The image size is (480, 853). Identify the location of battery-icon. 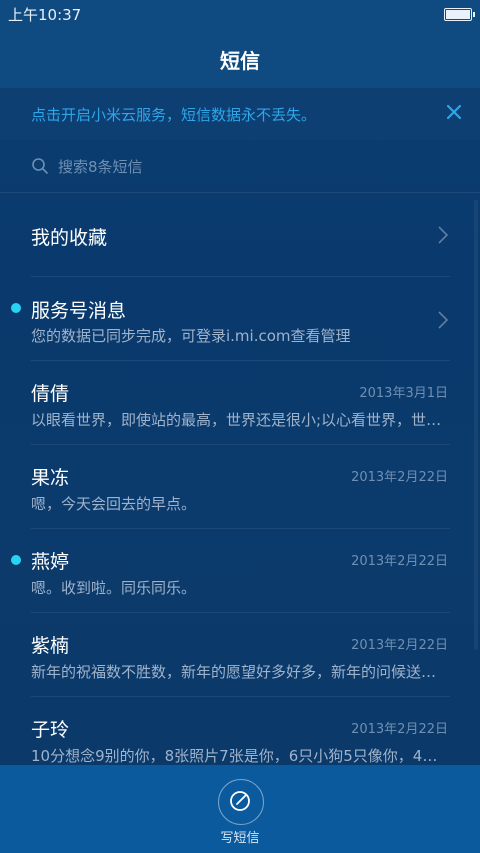
(459, 14).